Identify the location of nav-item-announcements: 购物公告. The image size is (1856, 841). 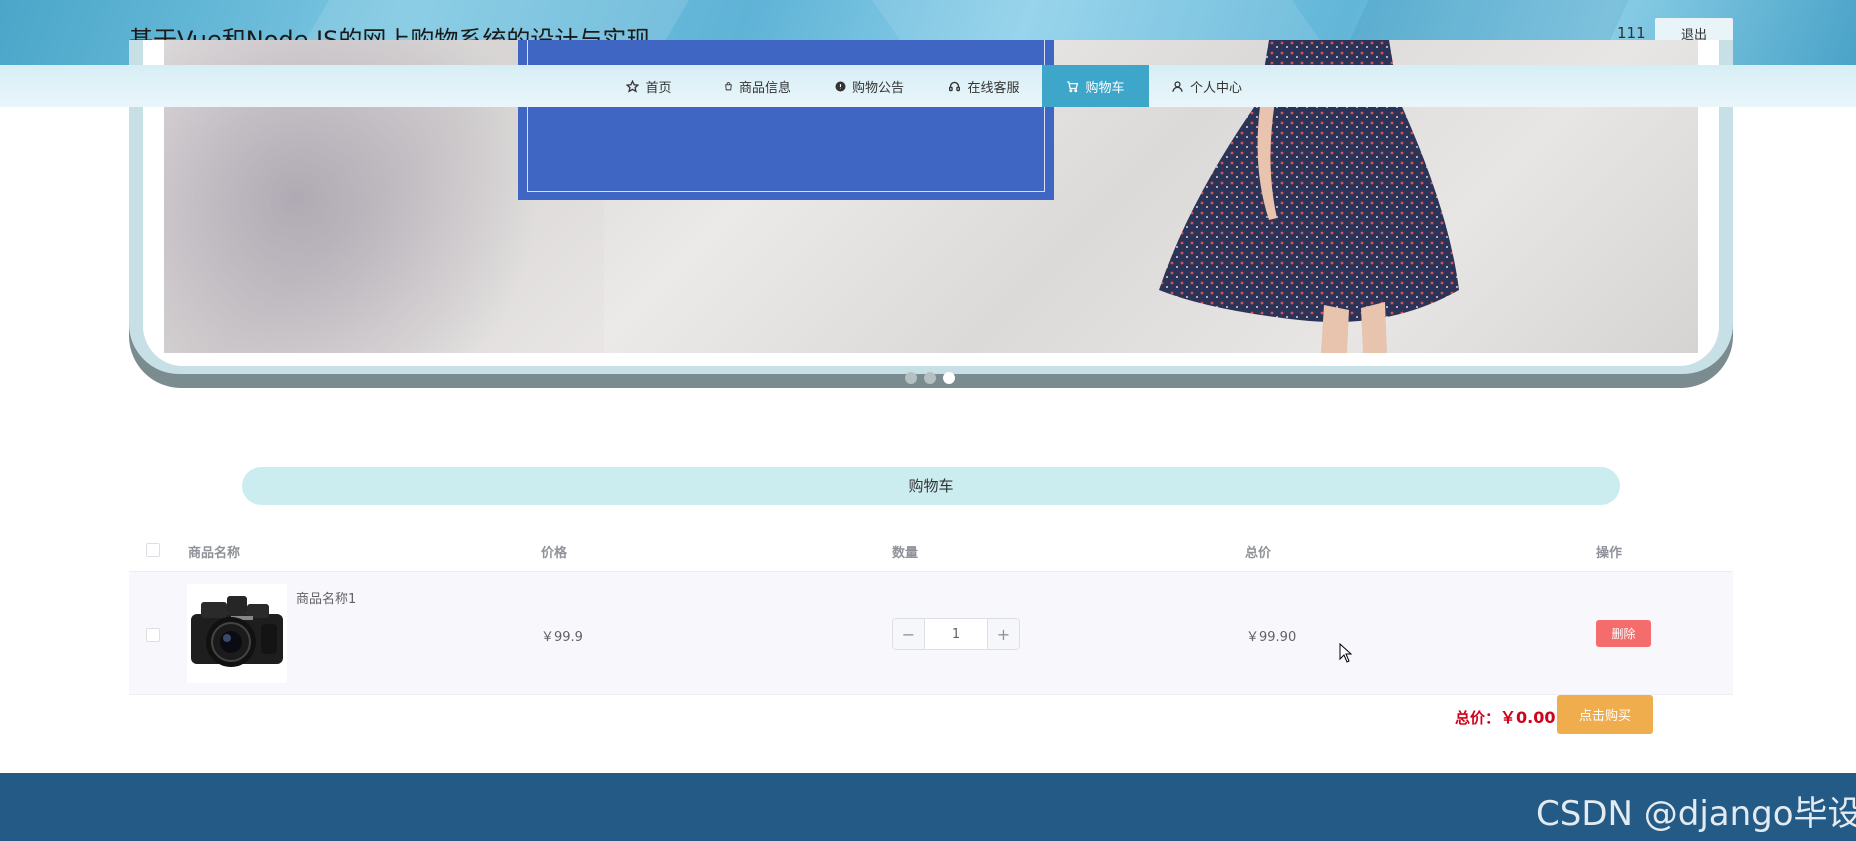
(869, 86).